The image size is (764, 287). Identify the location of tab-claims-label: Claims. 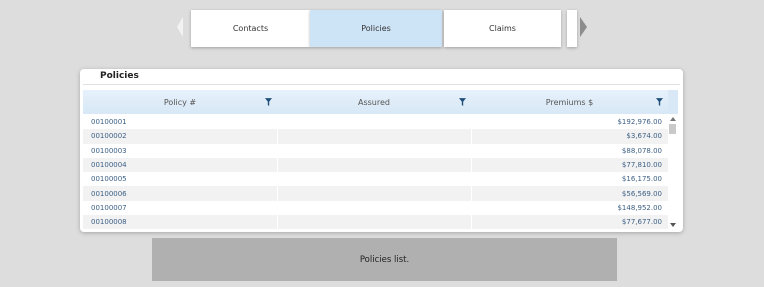
(502, 28).